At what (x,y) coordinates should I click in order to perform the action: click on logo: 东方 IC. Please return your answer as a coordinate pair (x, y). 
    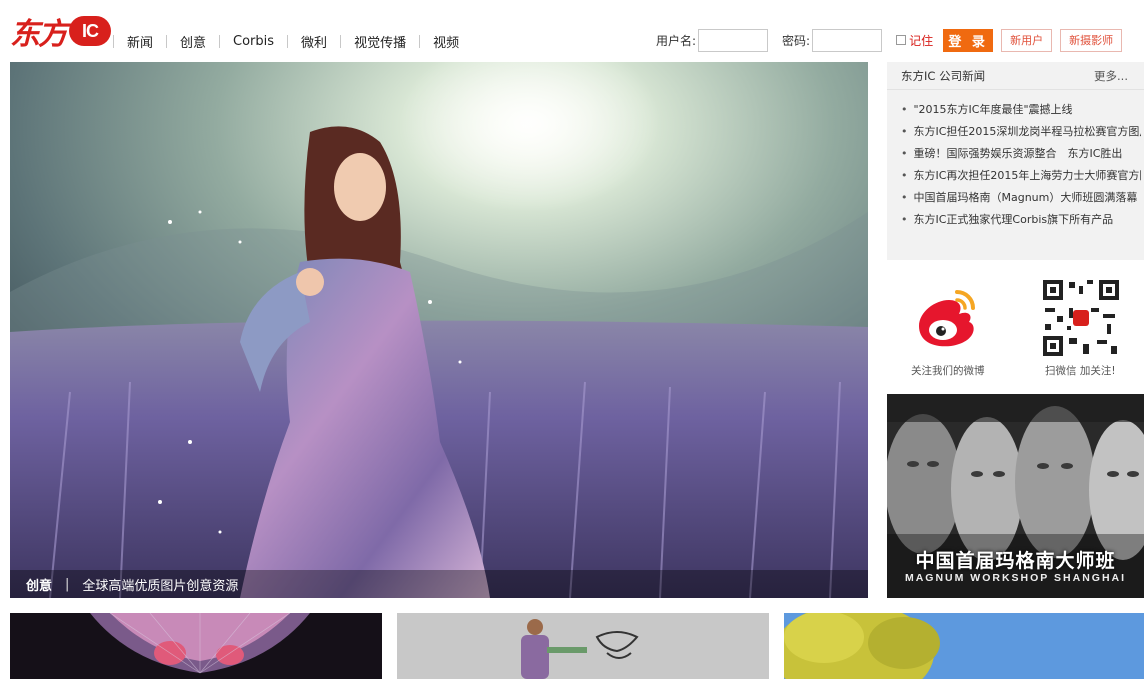
    Looking at the image, I should click on (60, 33).